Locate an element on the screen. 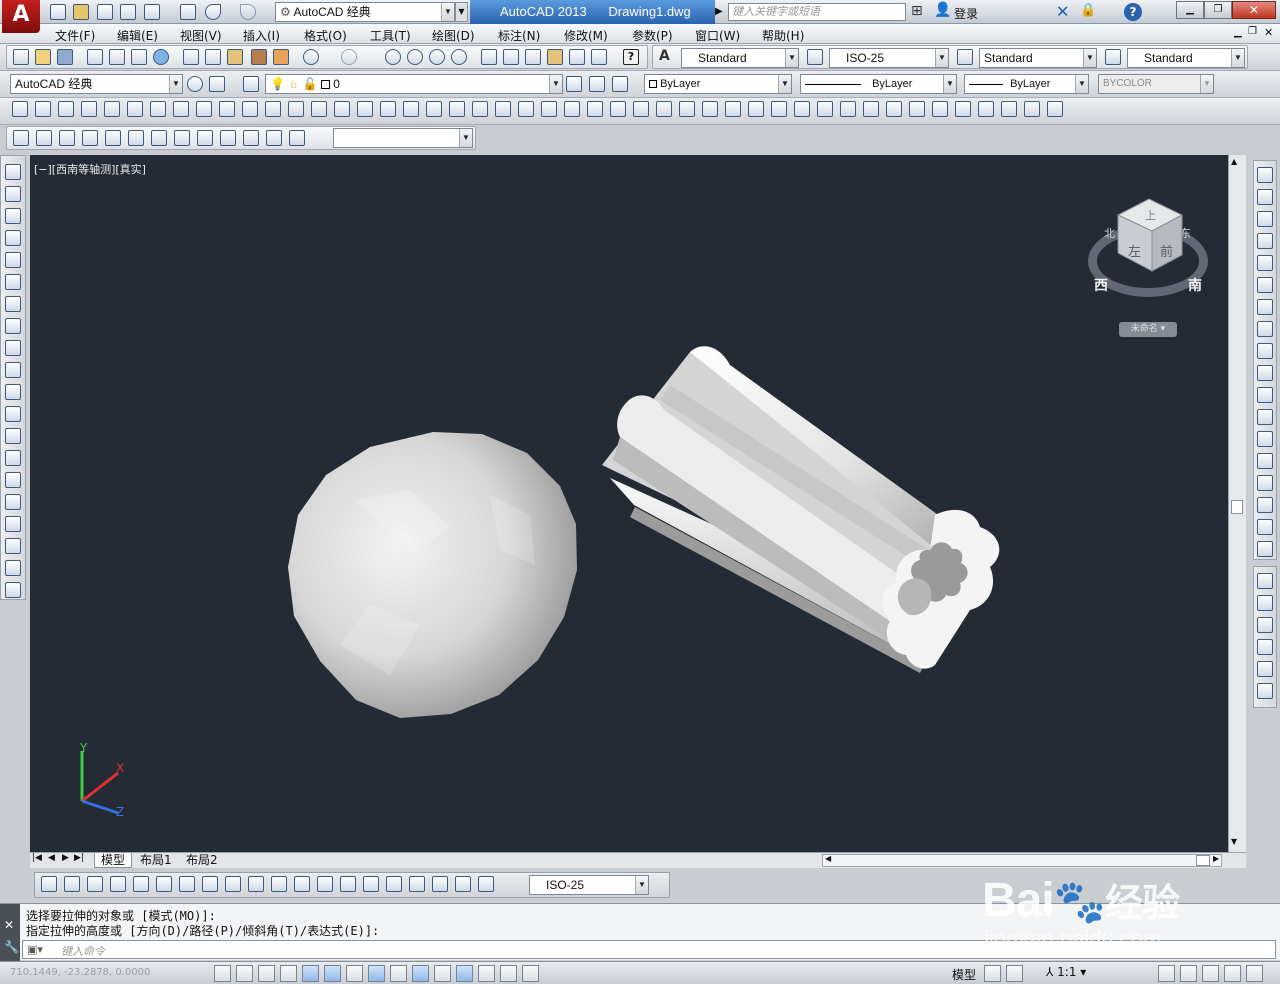 The height and width of the screenshot is (984, 1280). command-close-icon: ✕ is located at coordinates (9, 925).